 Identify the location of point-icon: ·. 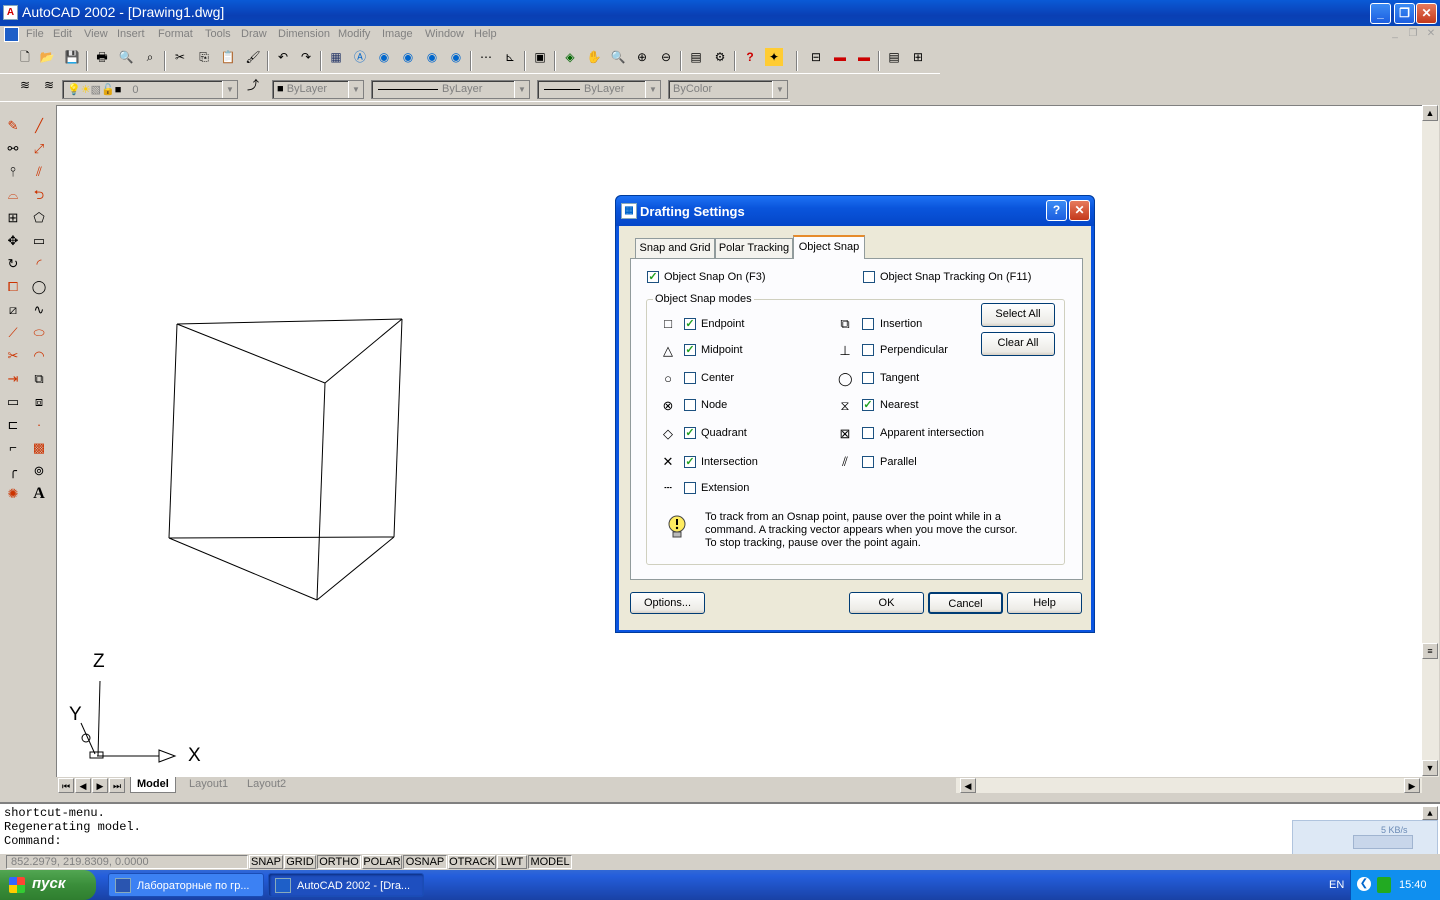
(39, 425).